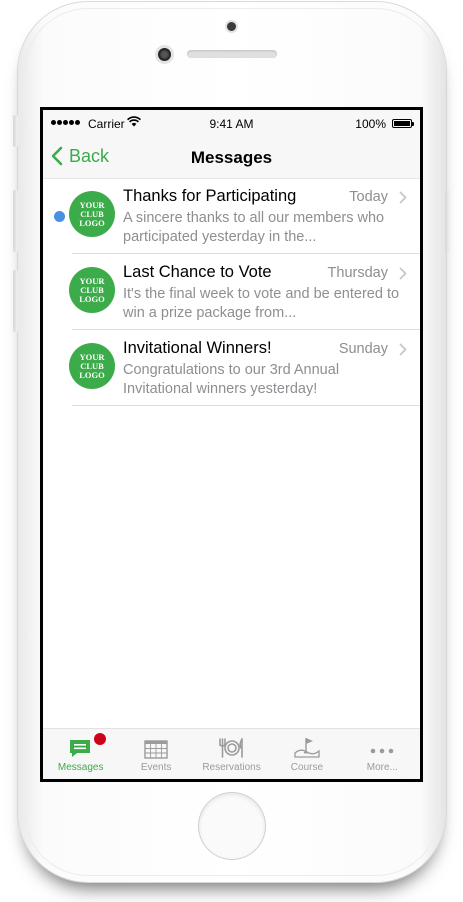  I want to click on front-camera, so click(164, 54).